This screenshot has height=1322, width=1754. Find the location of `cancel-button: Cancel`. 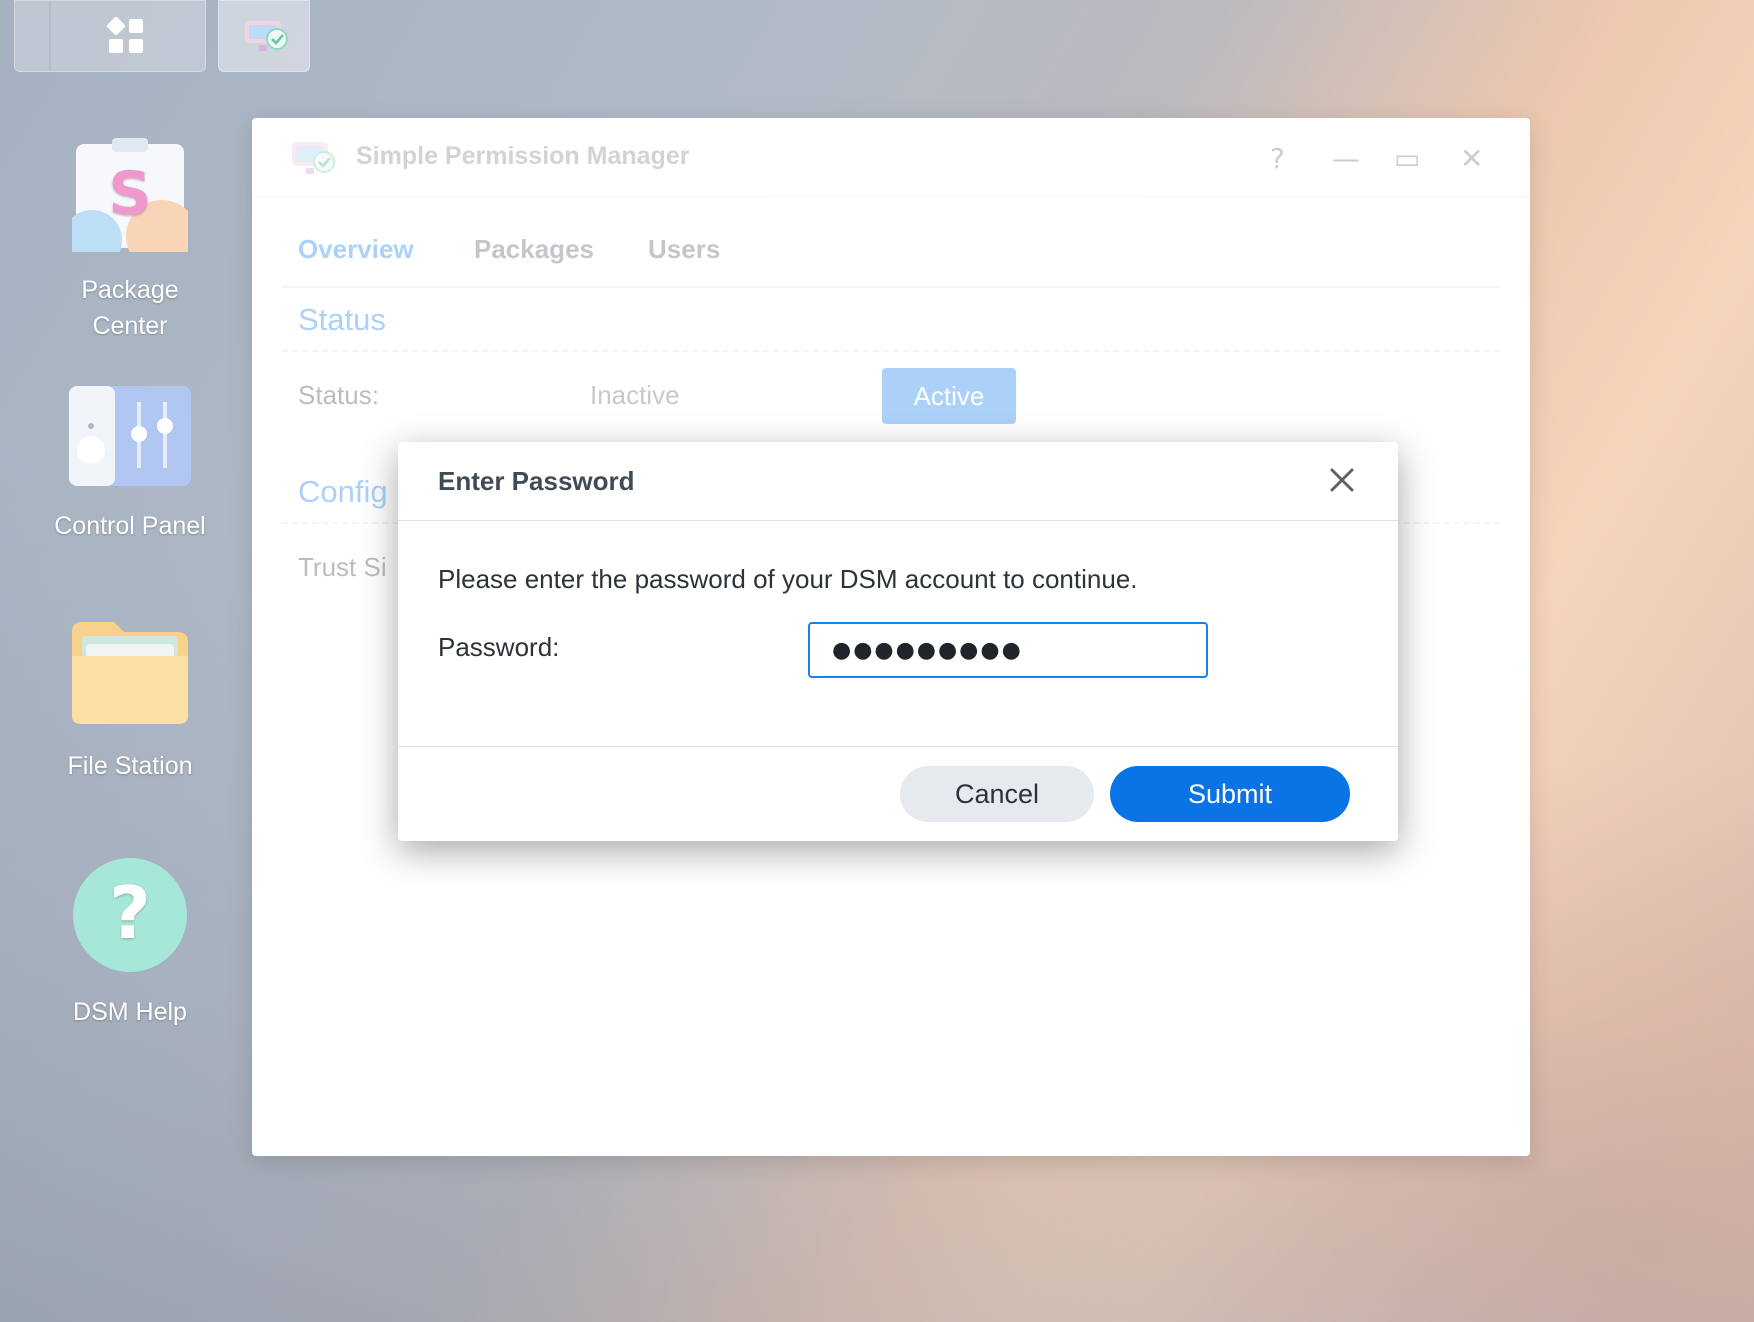

cancel-button: Cancel is located at coordinates (997, 794).